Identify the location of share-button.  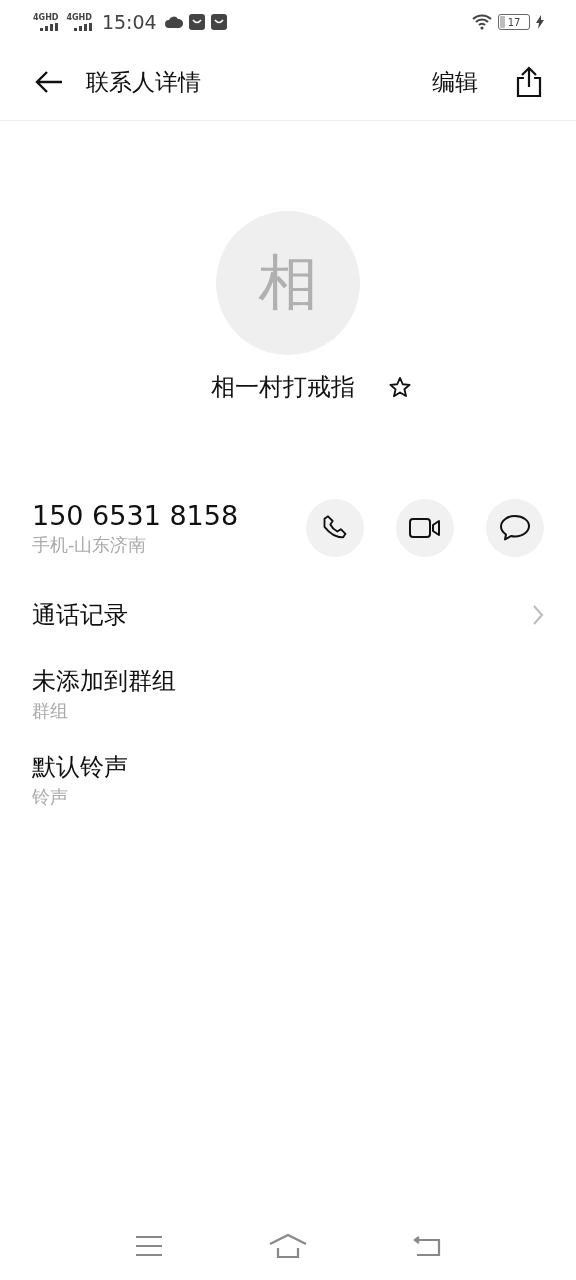
(529, 82).